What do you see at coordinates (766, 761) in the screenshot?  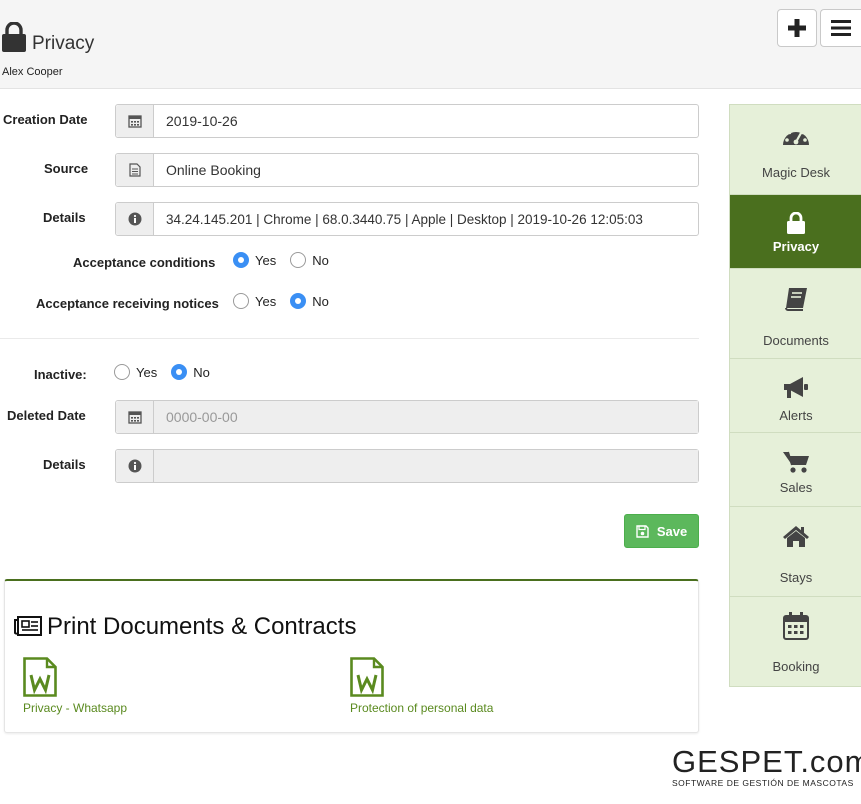 I see `logo-brand: GESPET.com` at bounding box center [766, 761].